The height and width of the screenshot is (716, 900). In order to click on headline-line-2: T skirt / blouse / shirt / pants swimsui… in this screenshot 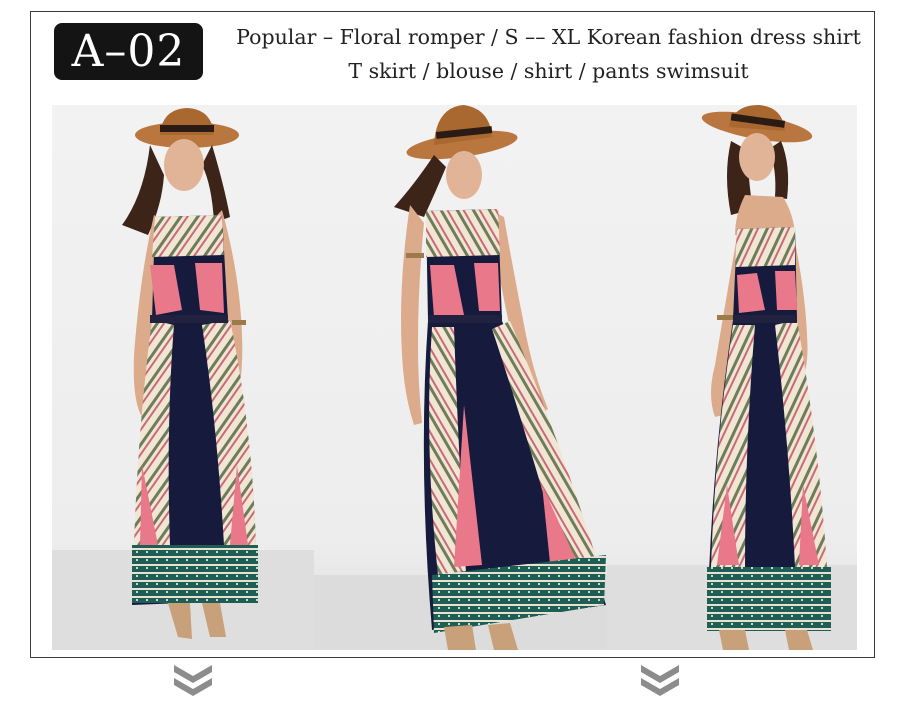, I will do `click(548, 71)`.